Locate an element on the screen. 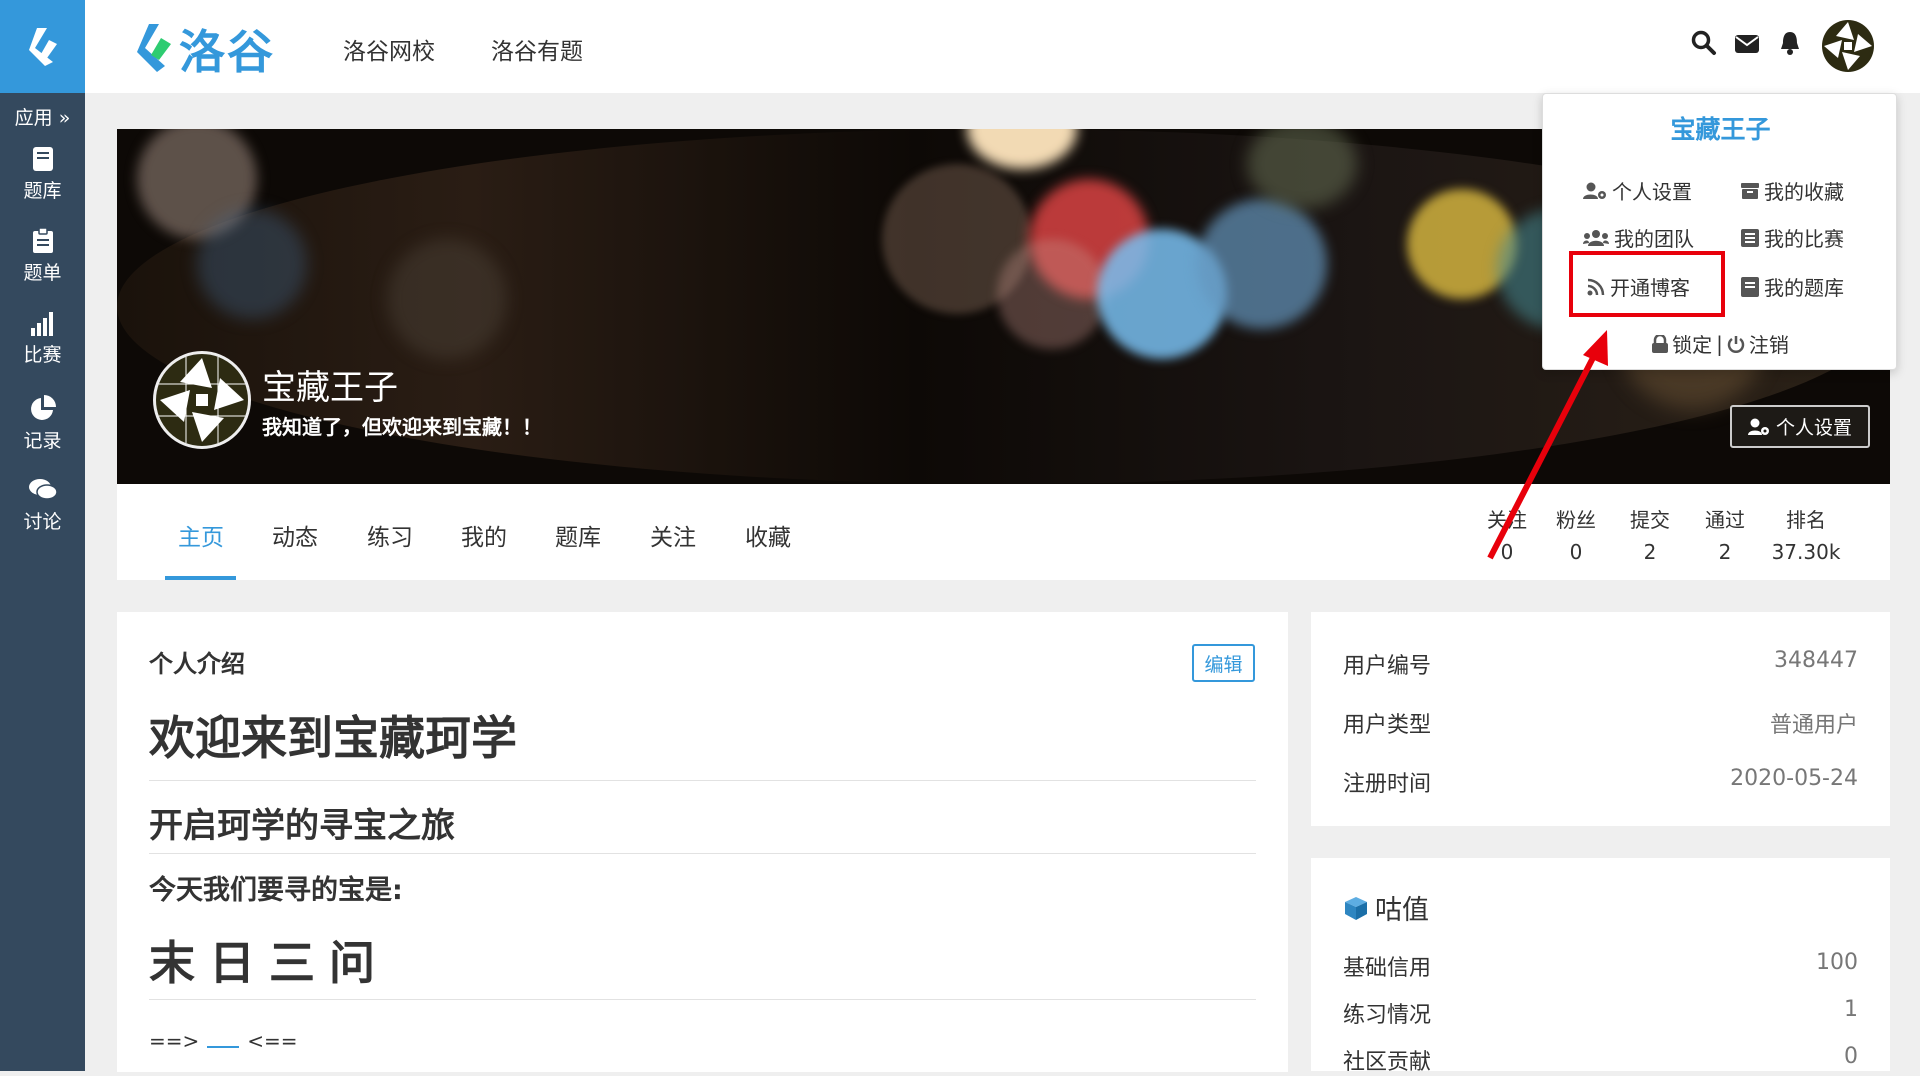 This screenshot has height=1076, width=1920. menu-my-favorites: 我的收藏 is located at coordinates (1792, 190).